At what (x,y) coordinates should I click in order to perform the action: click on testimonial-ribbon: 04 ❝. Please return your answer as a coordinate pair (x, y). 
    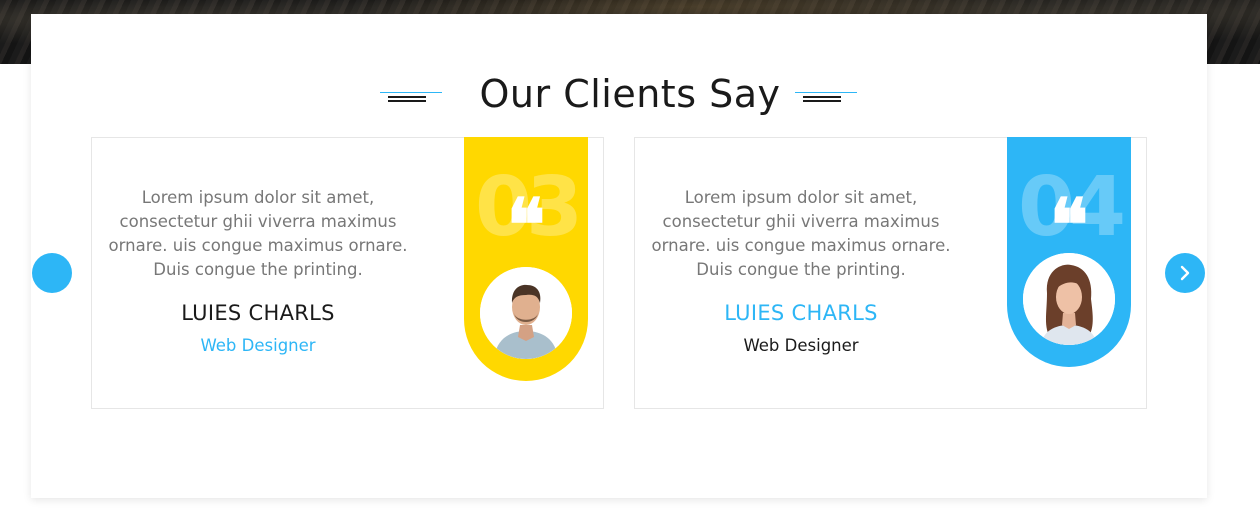
    Looking at the image, I should click on (1069, 252).